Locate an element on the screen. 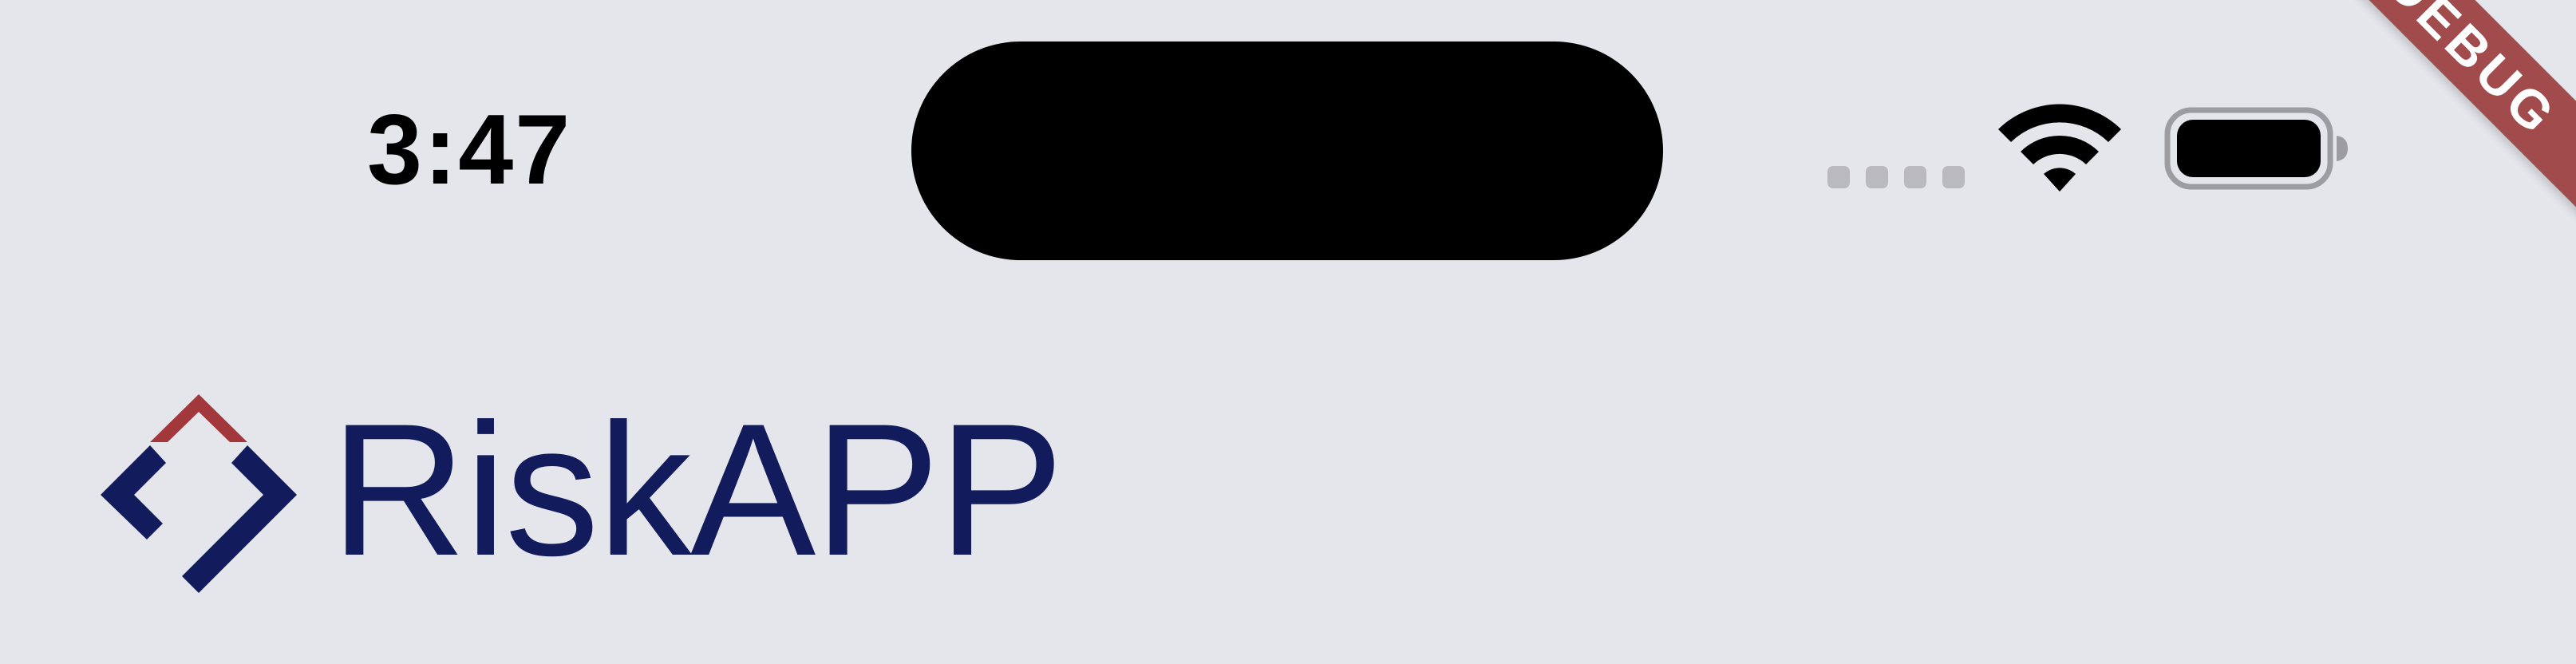 This screenshot has height=664, width=2576. brand-name: RiskAPP is located at coordinates (697, 490).